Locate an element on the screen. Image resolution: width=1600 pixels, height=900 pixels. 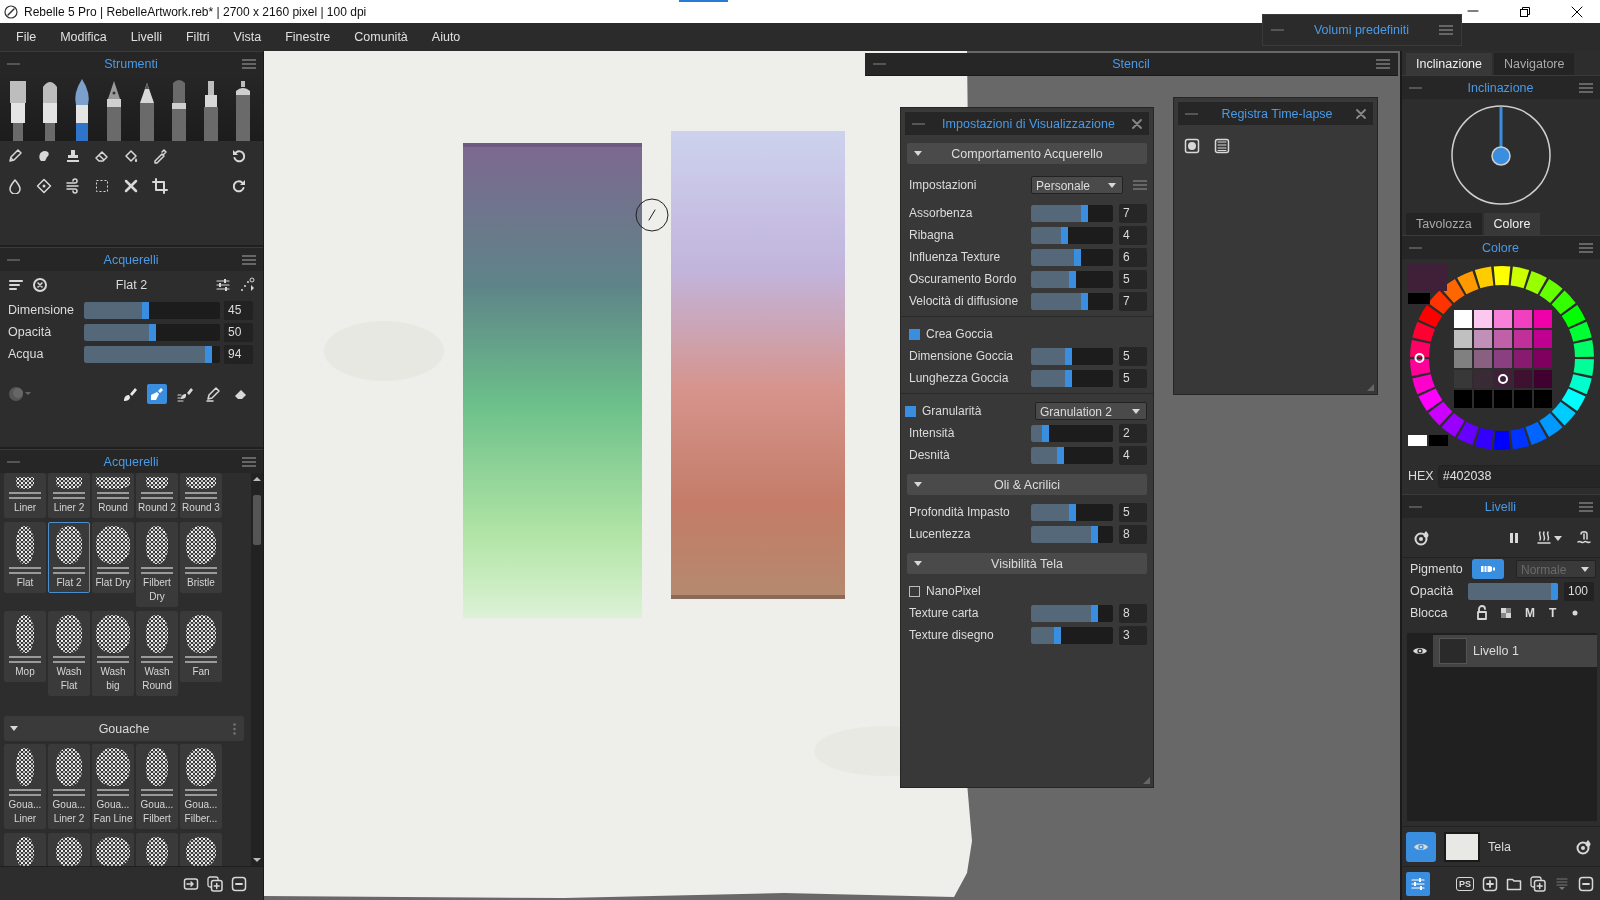
duplicate-icon is located at coordinates (215, 883).